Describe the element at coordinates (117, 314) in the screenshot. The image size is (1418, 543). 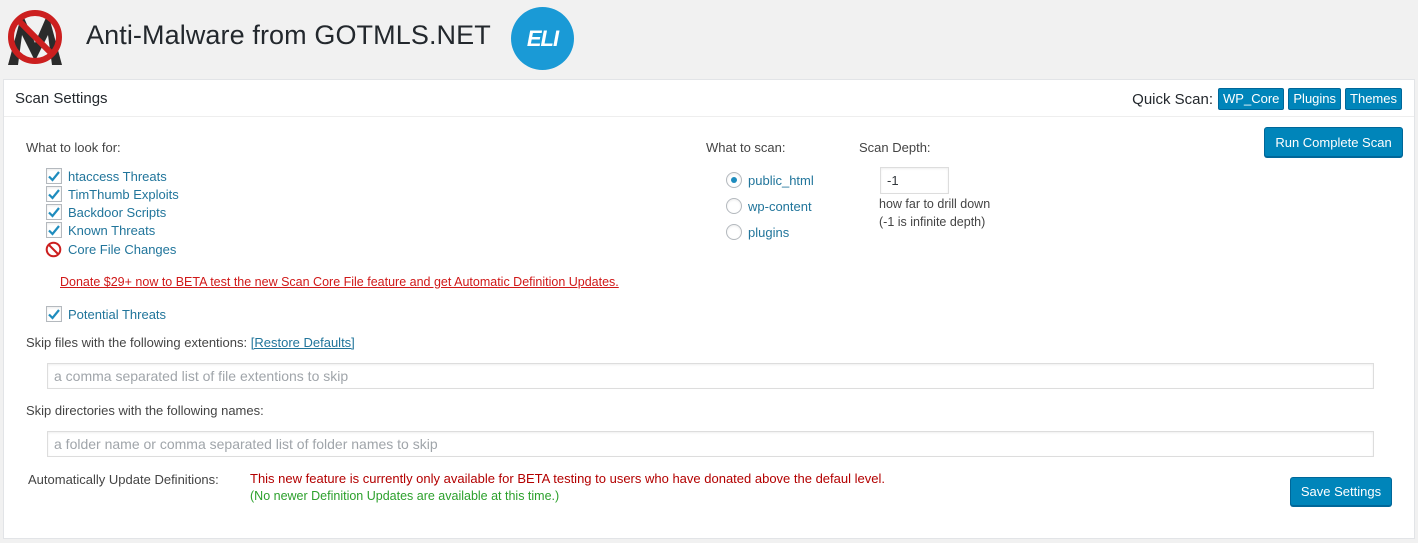
I see `option-label: Potential Threats` at that location.